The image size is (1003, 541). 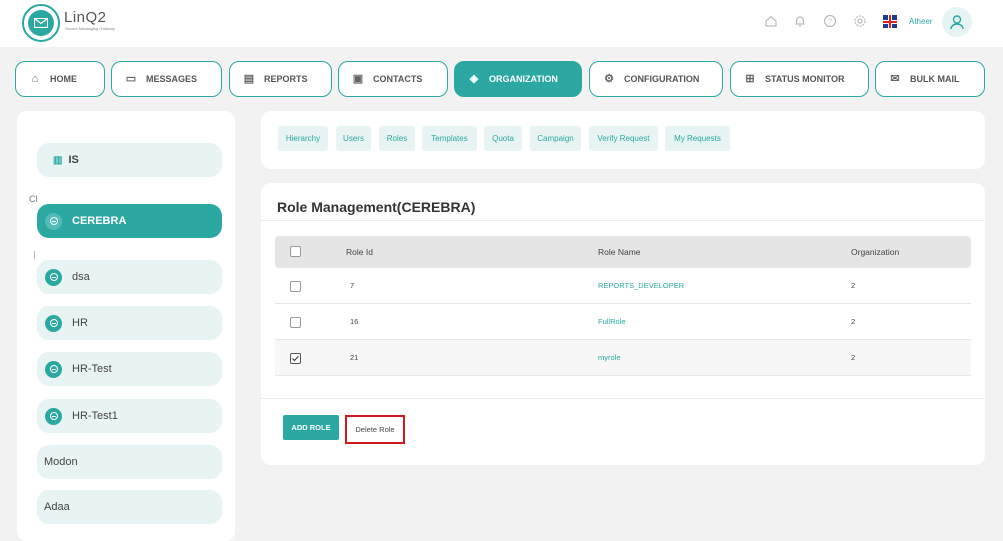 I want to click on sidebar-section-label: Cl, so click(x=33, y=199).